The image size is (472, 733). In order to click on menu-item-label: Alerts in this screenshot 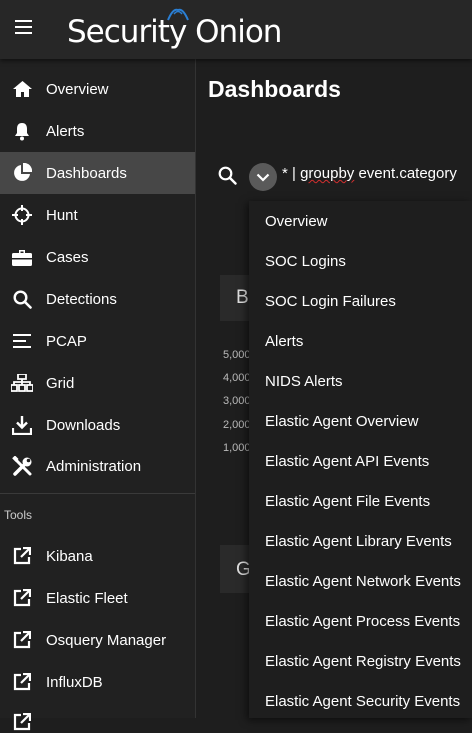, I will do `click(284, 341)`.